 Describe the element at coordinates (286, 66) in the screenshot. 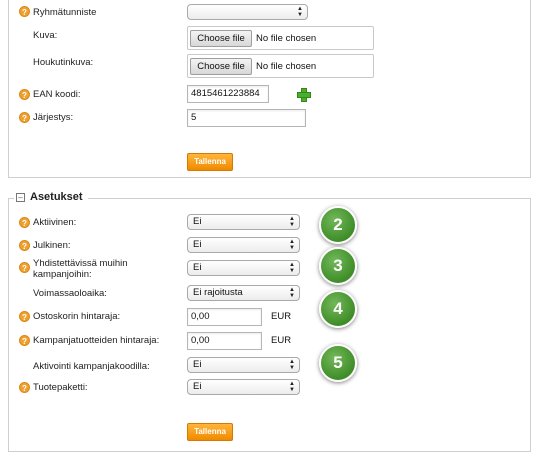

I see `teaser-image-file-status: No file chosen` at that location.